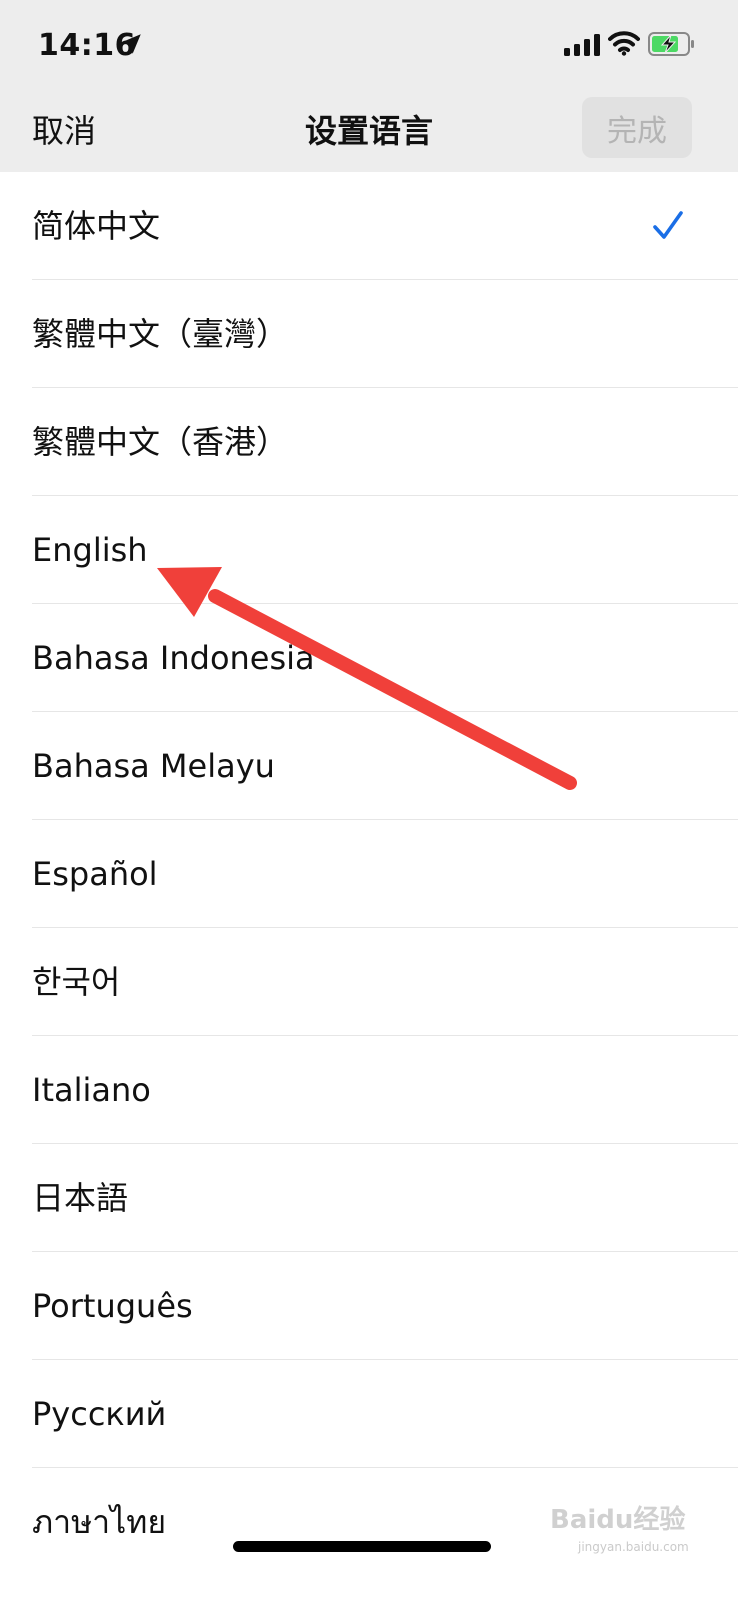 The image size is (738, 1600). Describe the element at coordinates (99, 1522) in the screenshot. I see `language-label: ภาษาไทย` at that location.